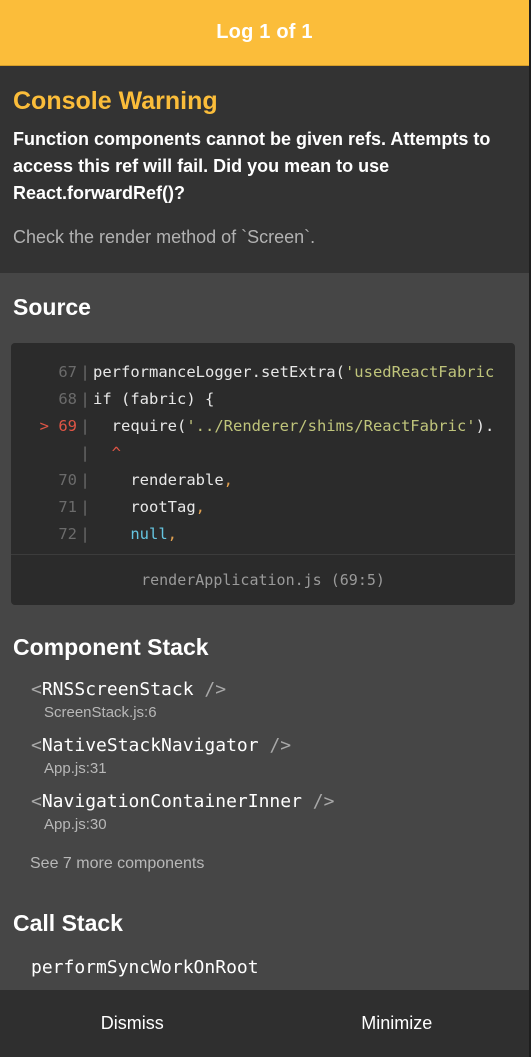  Describe the element at coordinates (135, 534) in the screenshot. I see `code-text: null,` at that location.